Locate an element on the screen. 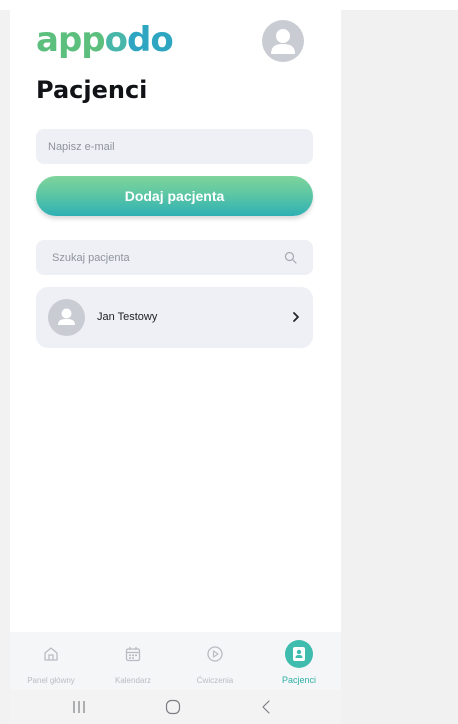 The height and width of the screenshot is (724, 458). nav-item-pacjenci: Pacjenci is located at coordinates (299, 661).